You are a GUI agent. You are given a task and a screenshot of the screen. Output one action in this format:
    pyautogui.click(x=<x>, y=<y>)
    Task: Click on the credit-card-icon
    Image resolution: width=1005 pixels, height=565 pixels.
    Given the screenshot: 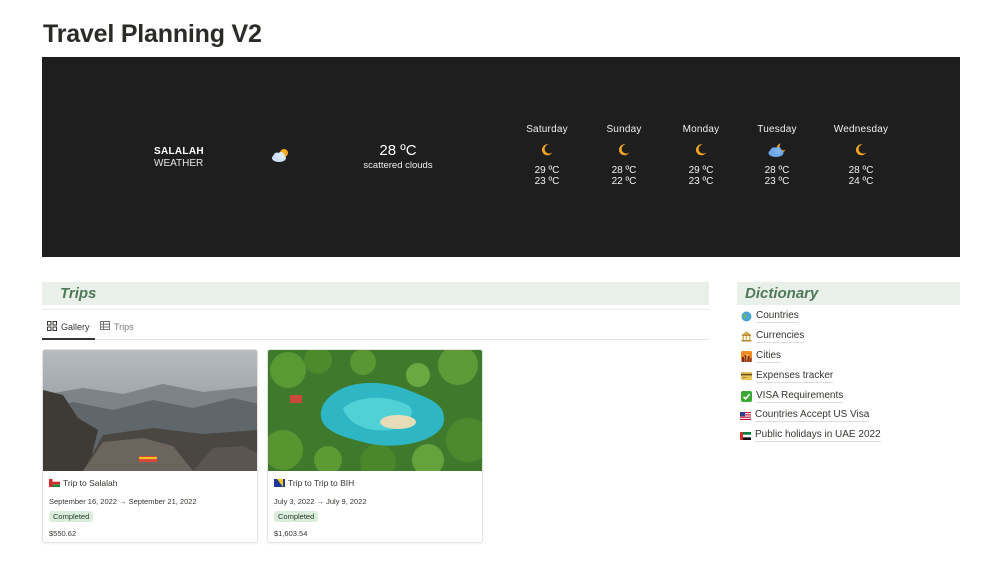 What is the action you would take?
    pyautogui.click(x=746, y=376)
    